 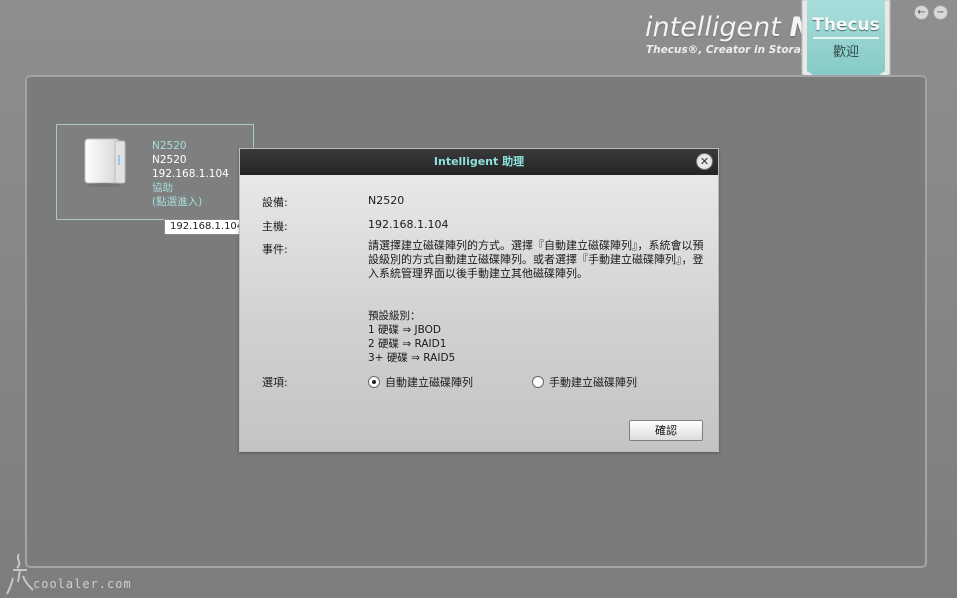 I want to click on minimize-icon: −, so click(x=940, y=12).